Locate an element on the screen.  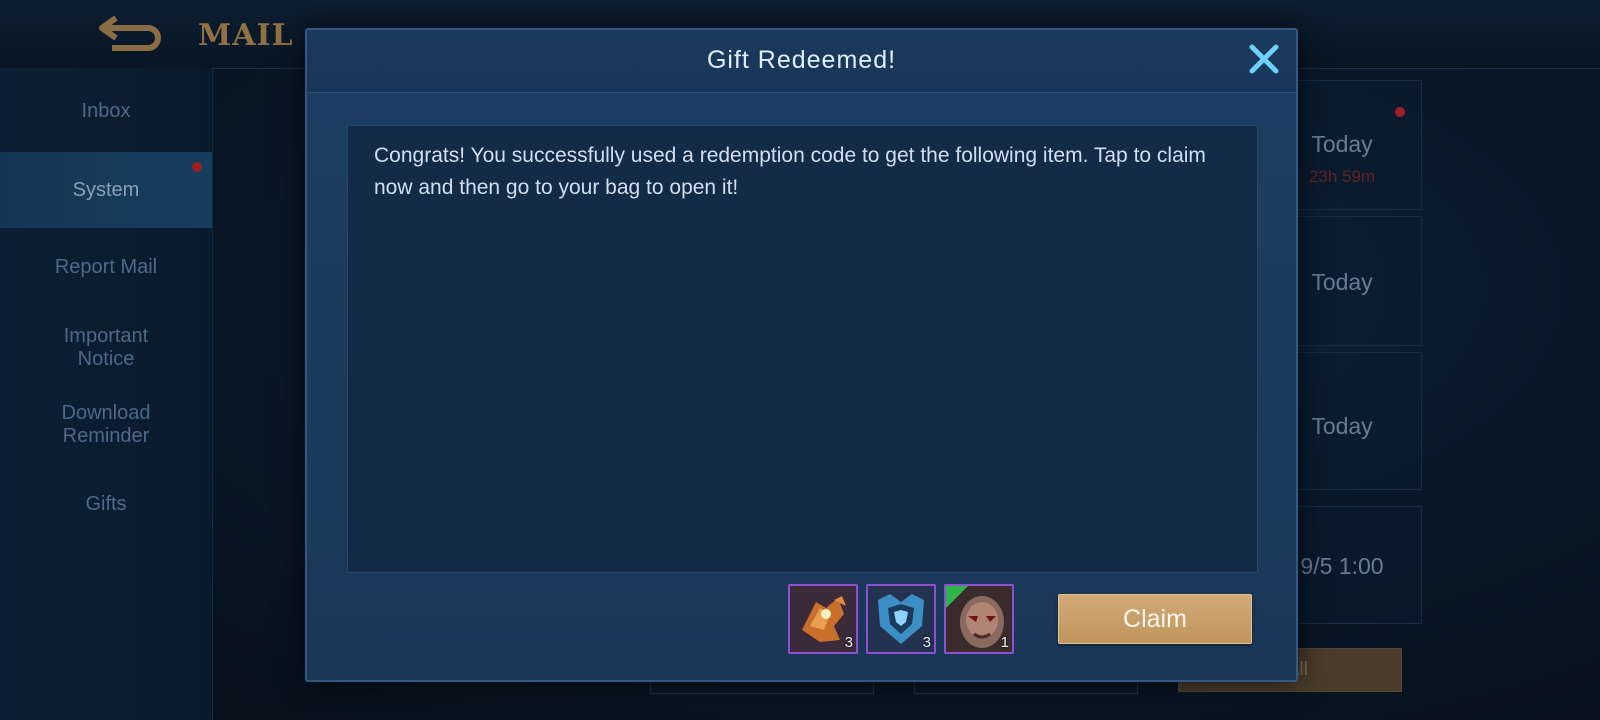
reward-item: 1 is located at coordinates (979, 619).